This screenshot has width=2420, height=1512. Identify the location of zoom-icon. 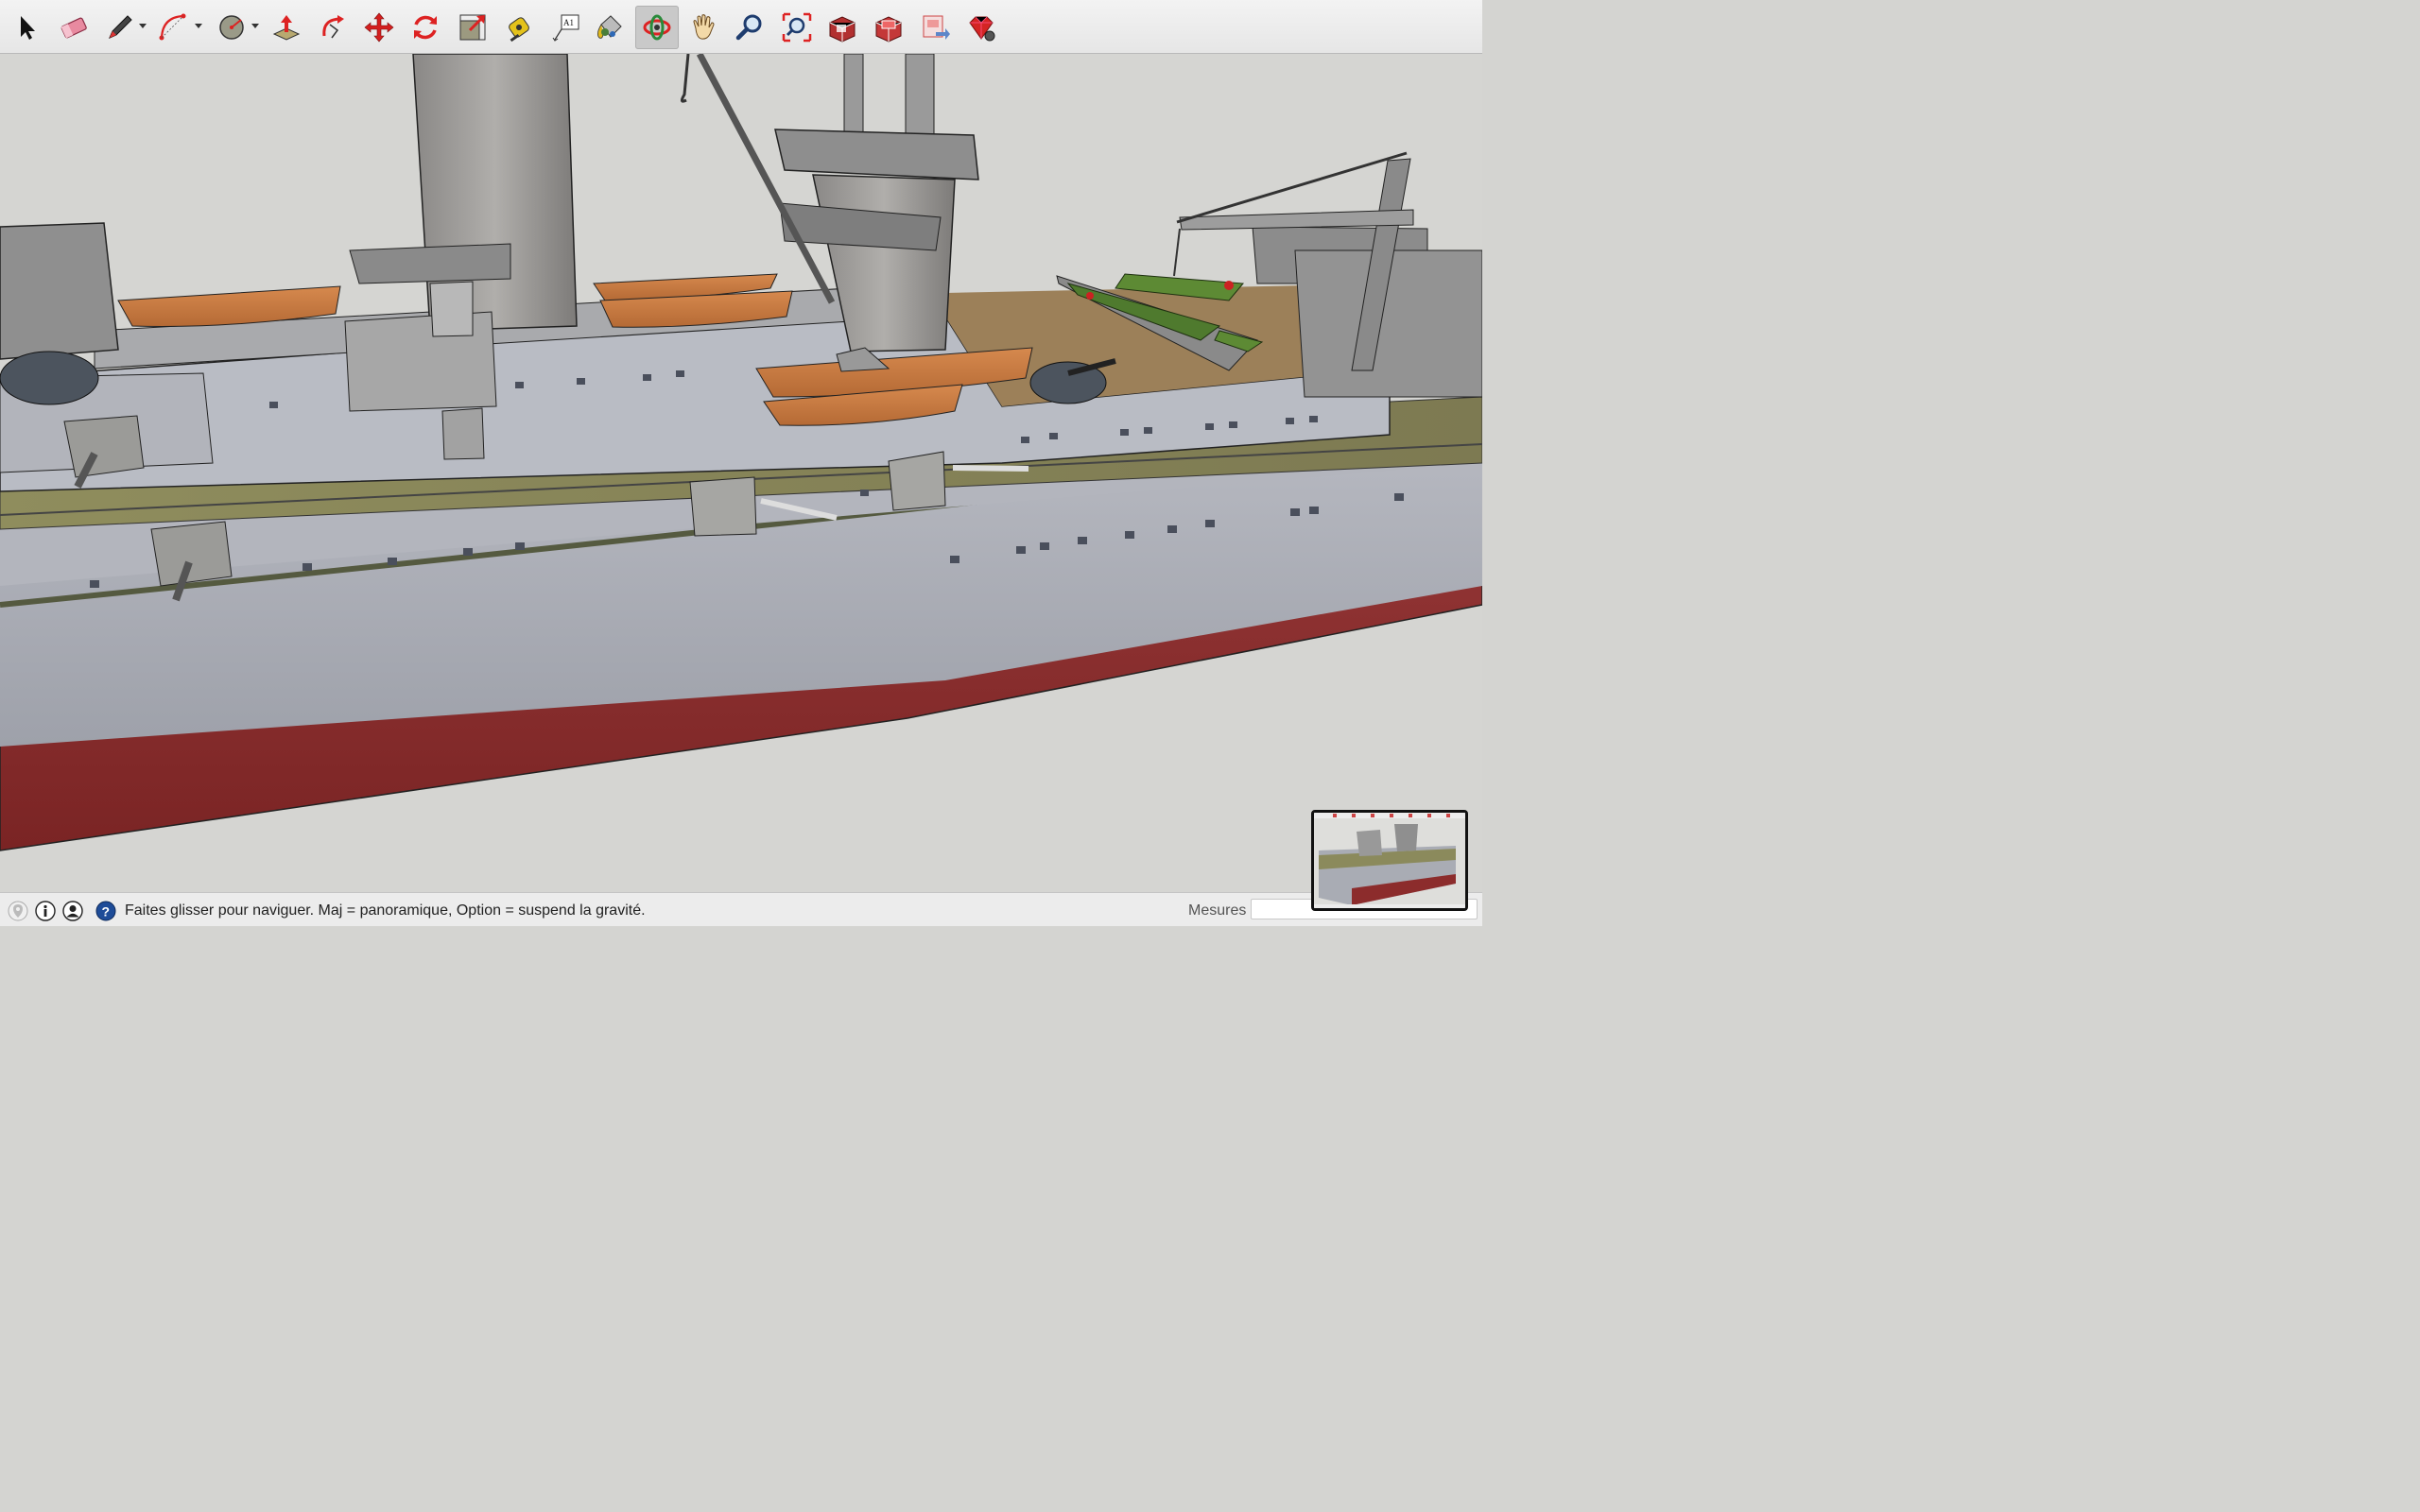
(749, 27).